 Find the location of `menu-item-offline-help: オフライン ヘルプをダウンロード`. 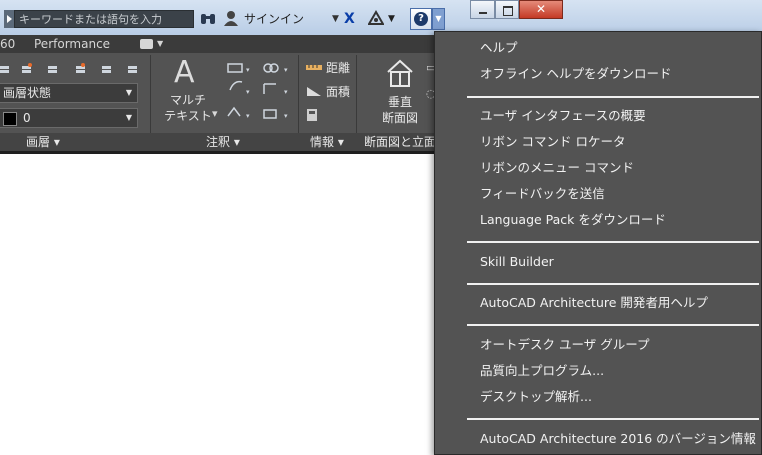

menu-item-offline-help: オフライン ヘルプをダウンロード is located at coordinates (575, 74).